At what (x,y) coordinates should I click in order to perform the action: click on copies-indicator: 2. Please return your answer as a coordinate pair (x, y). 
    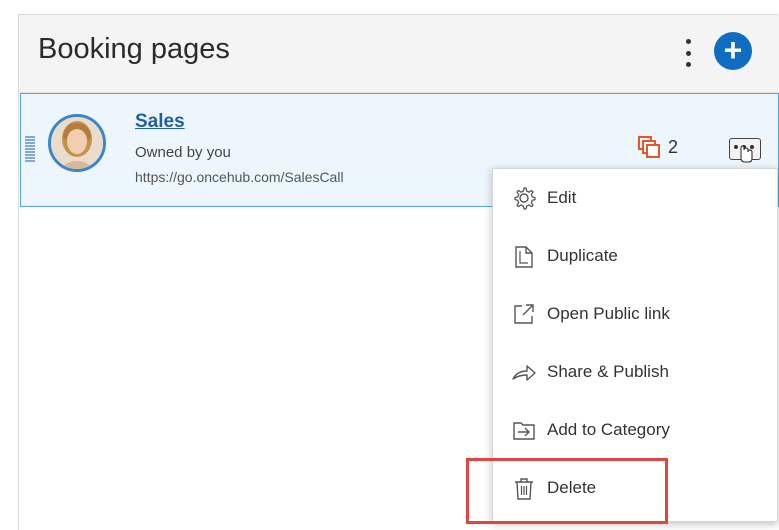
    Looking at the image, I should click on (658, 147).